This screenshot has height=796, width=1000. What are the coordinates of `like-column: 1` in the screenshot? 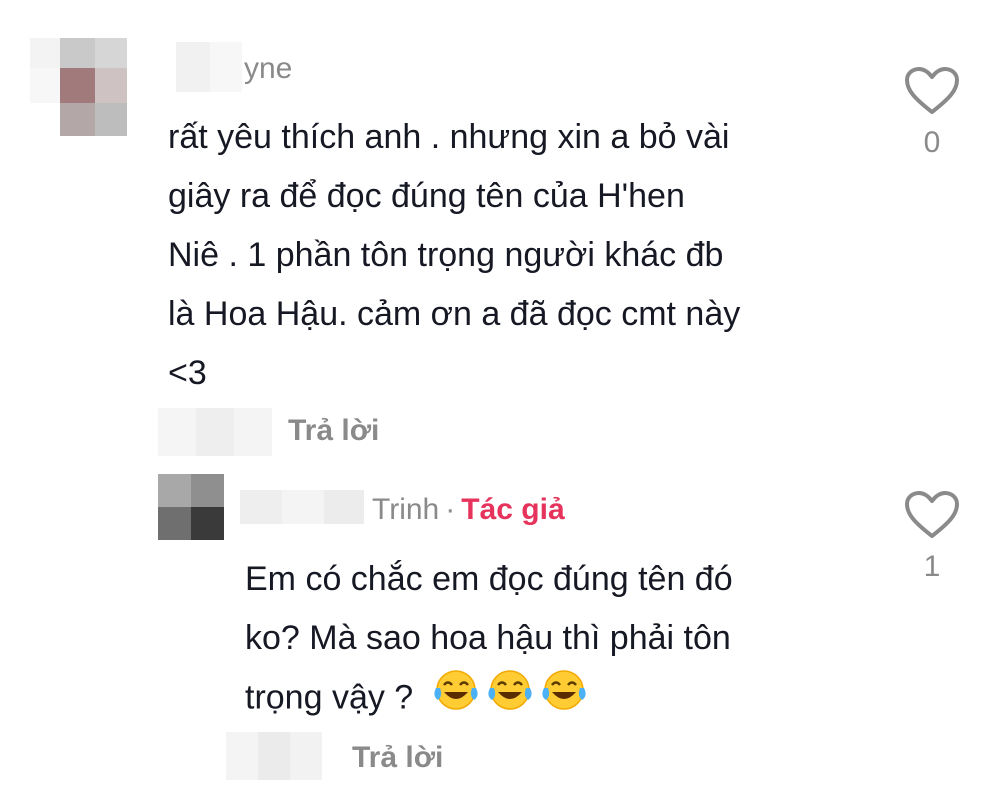 It's located at (932, 537).